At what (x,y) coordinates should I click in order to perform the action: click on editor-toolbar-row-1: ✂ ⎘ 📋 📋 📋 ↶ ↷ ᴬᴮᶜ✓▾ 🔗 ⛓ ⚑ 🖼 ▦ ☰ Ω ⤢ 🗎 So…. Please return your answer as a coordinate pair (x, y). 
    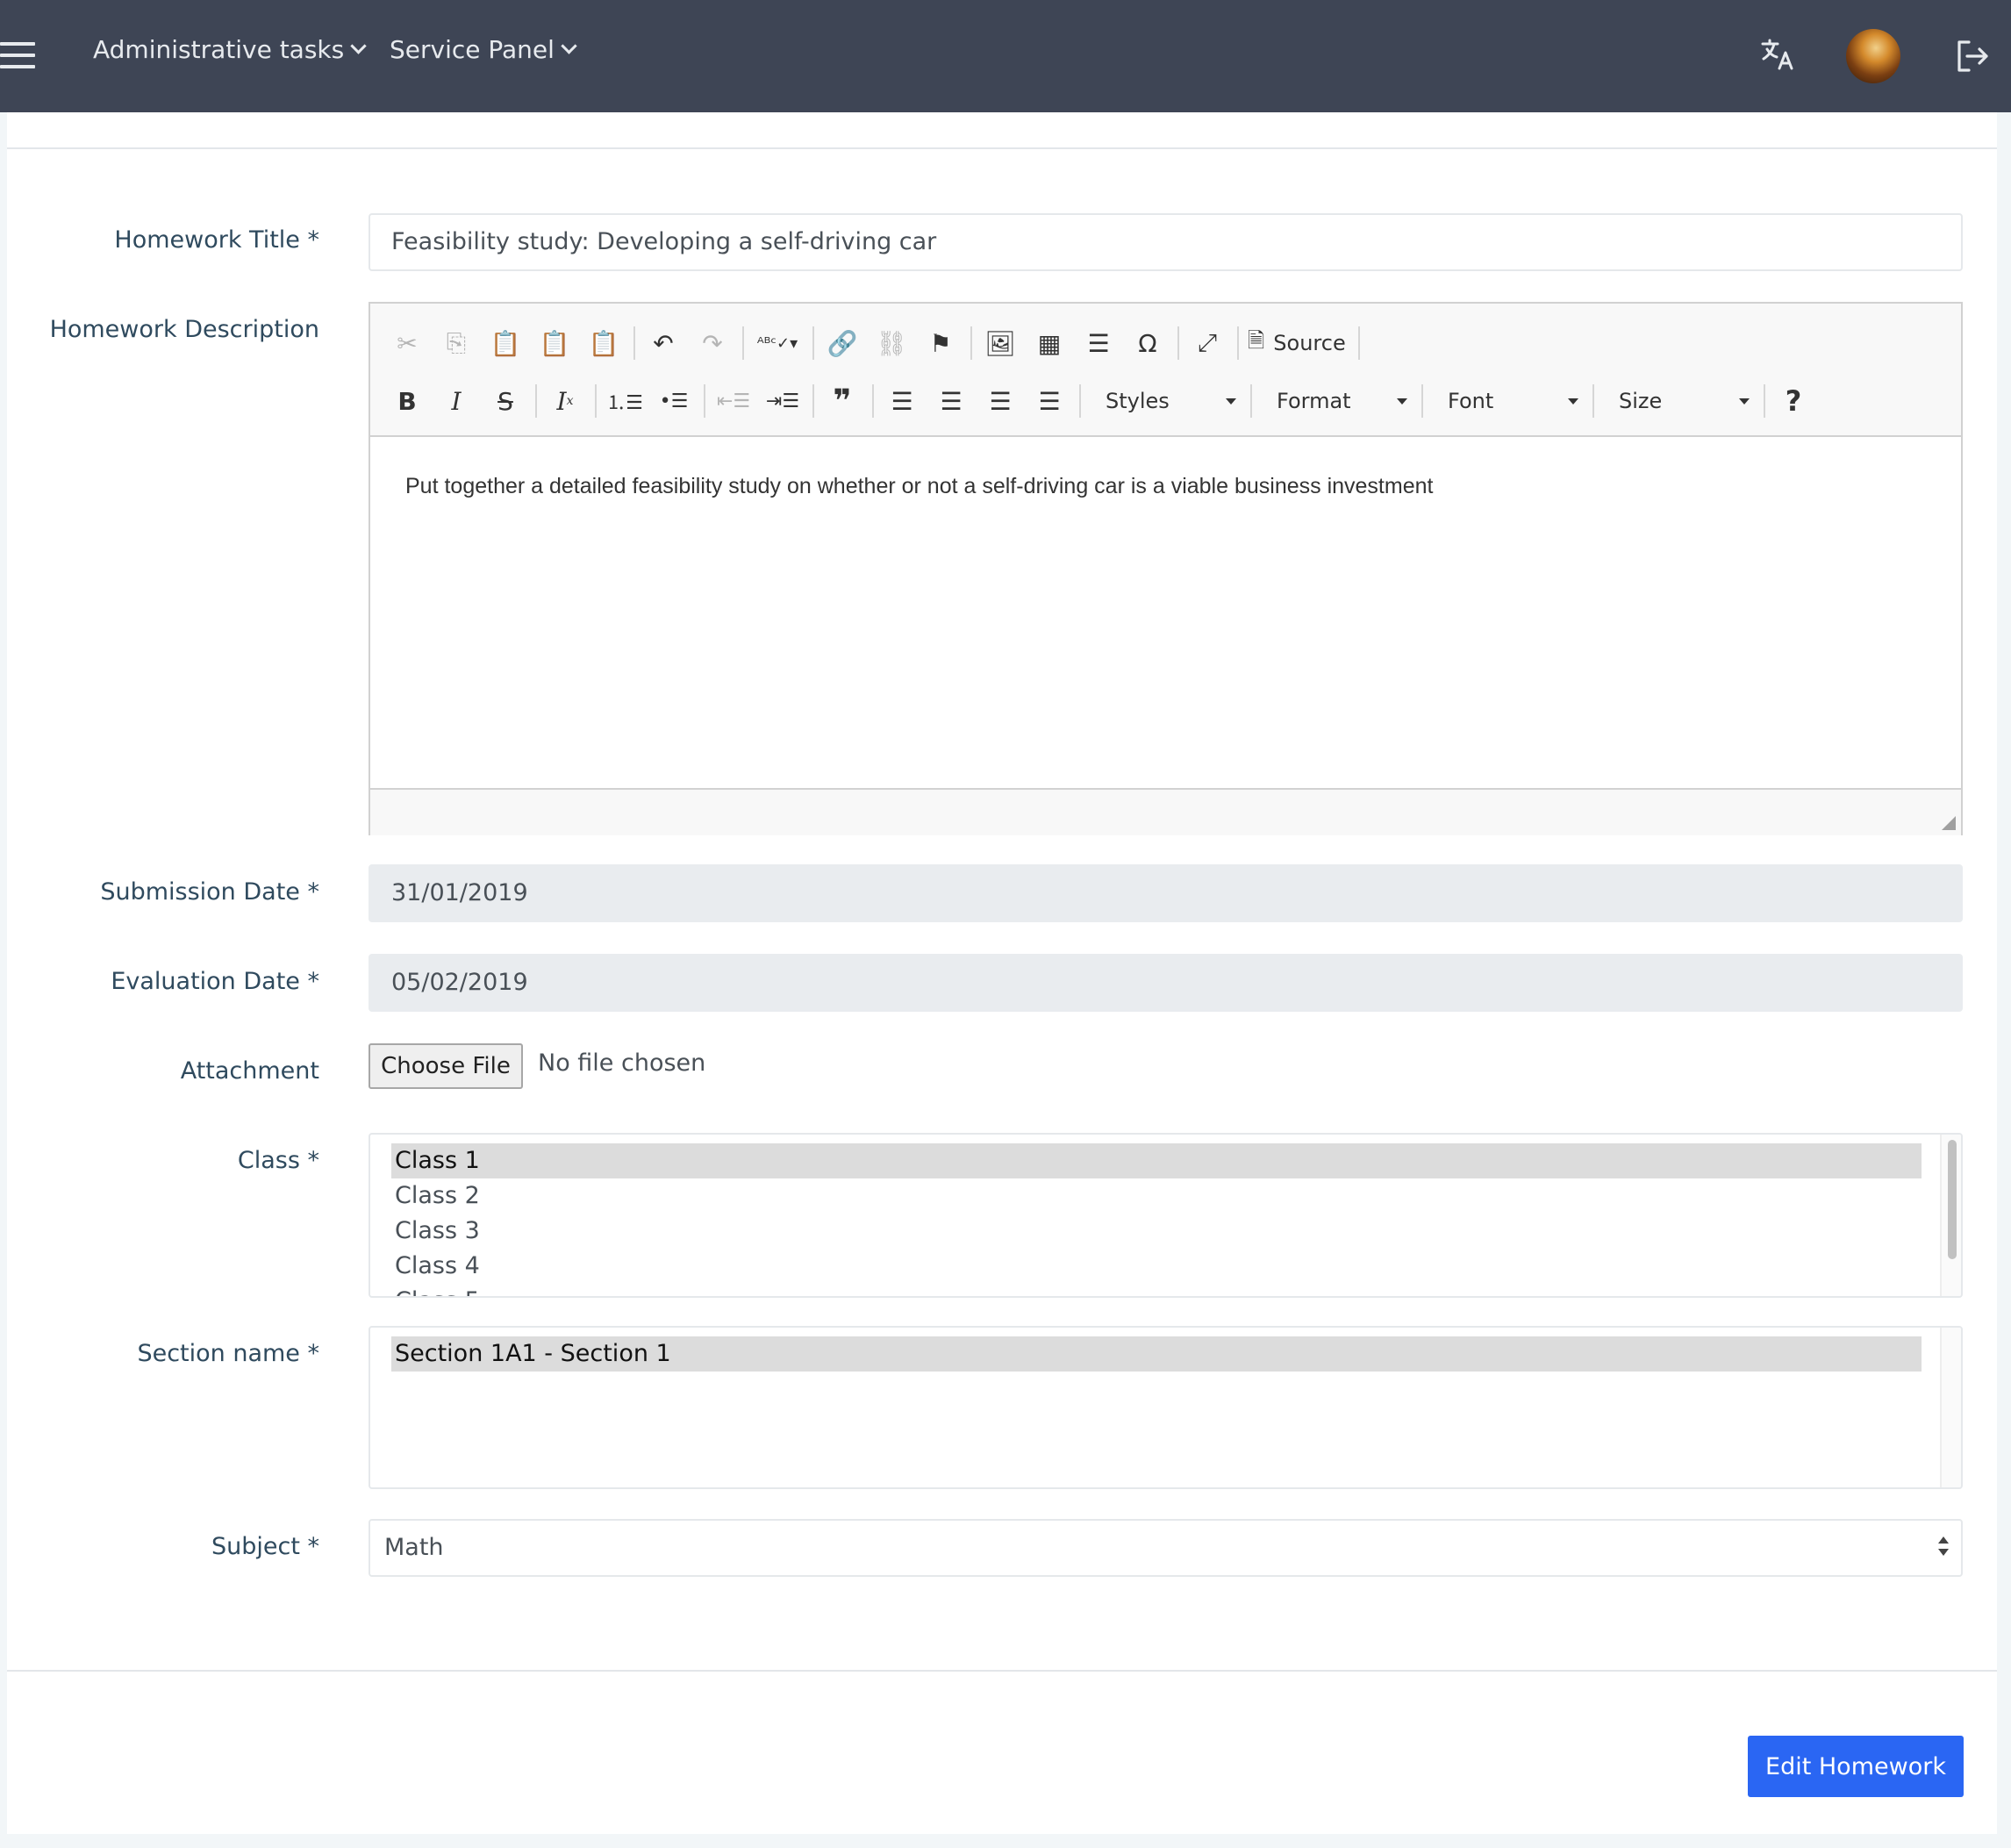
    Looking at the image, I should click on (878, 343).